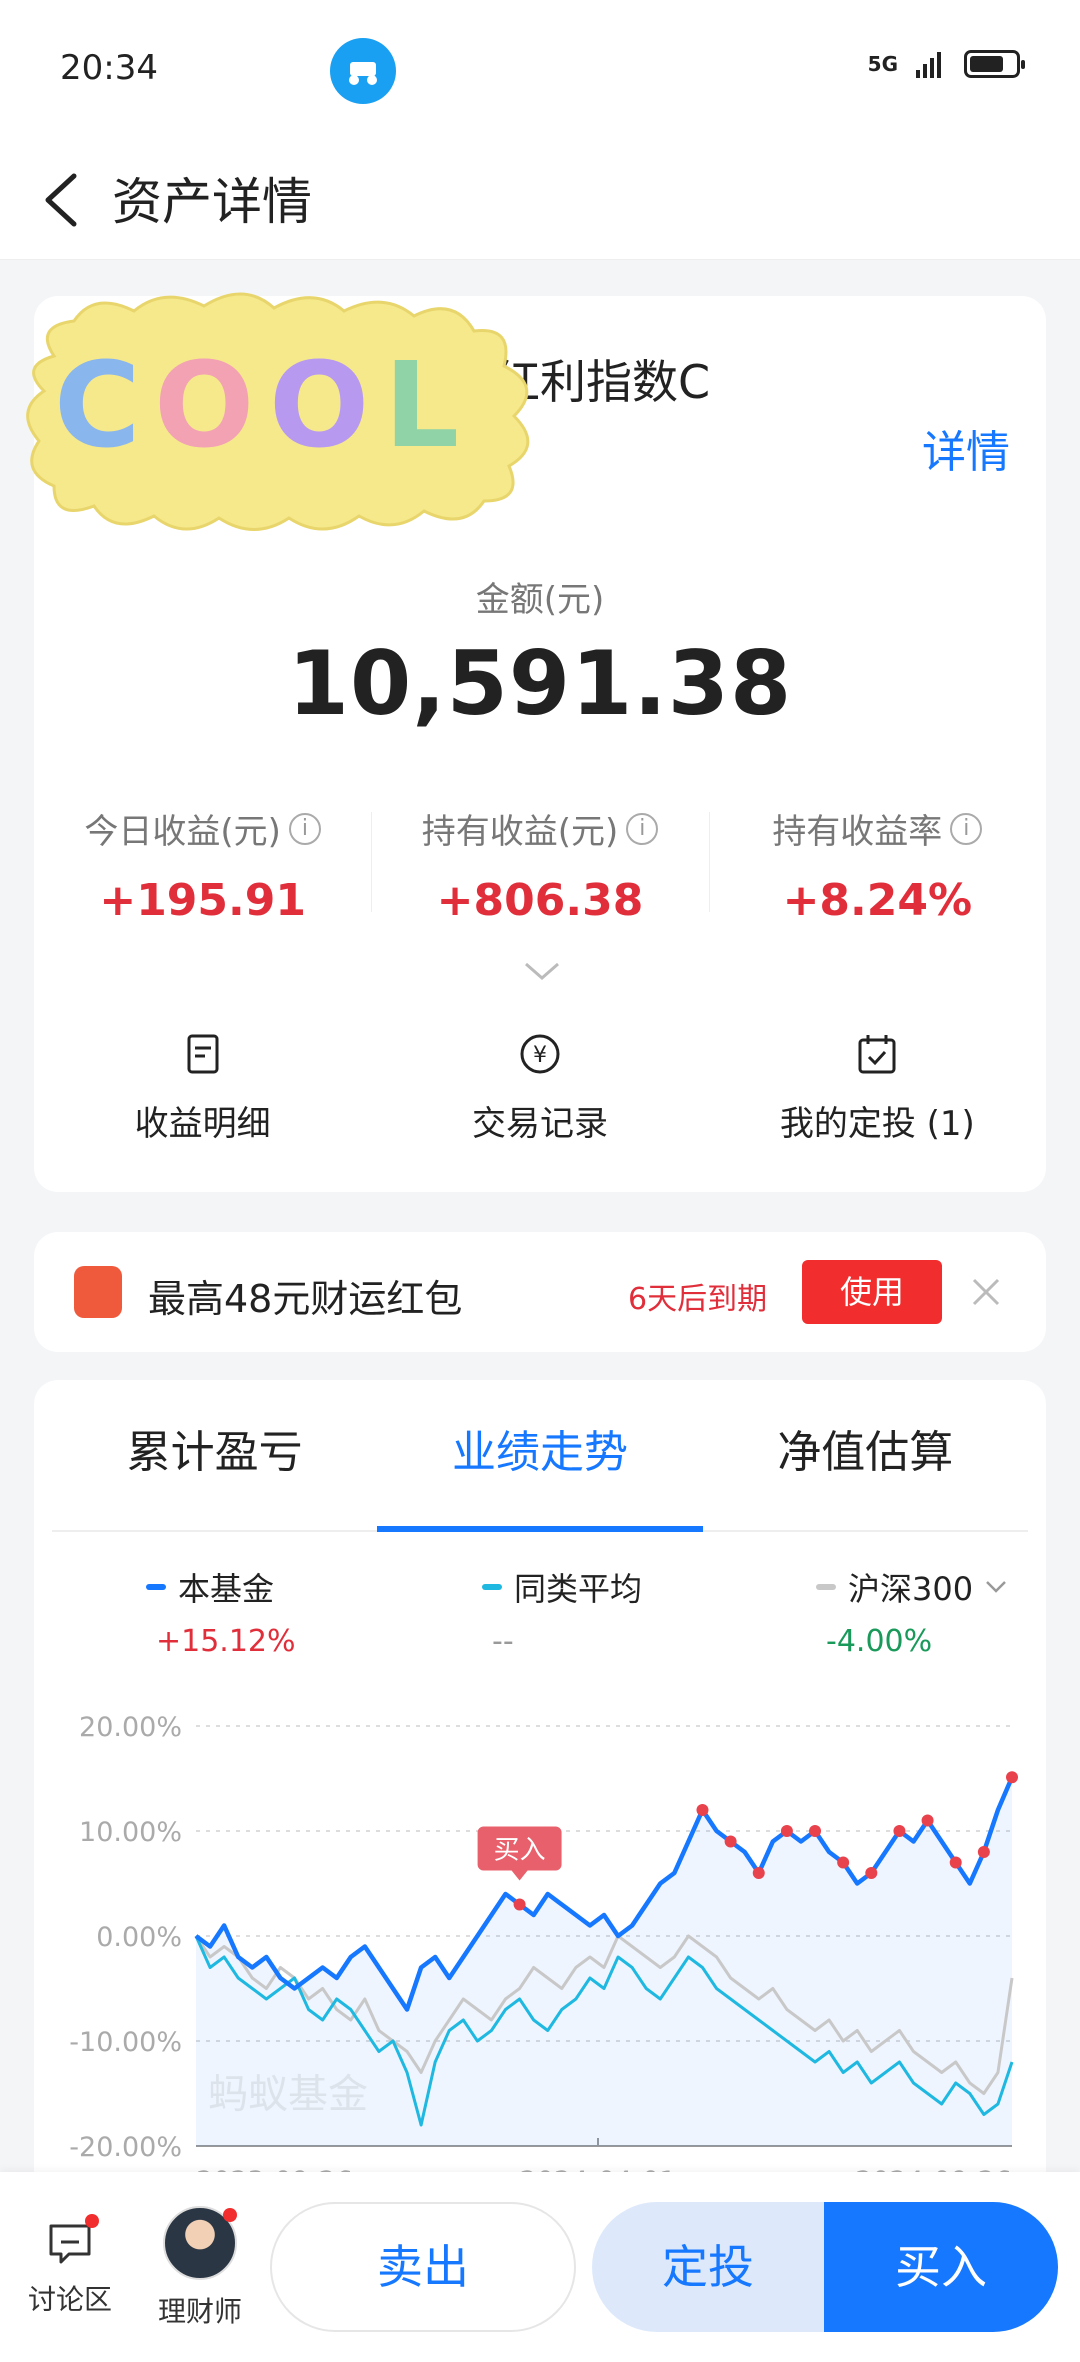 This screenshot has height=2362, width=1080. What do you see at coordinates (203, 1054) in the screenshot?
I see `document-icon` at bounding box center [203, 1054].